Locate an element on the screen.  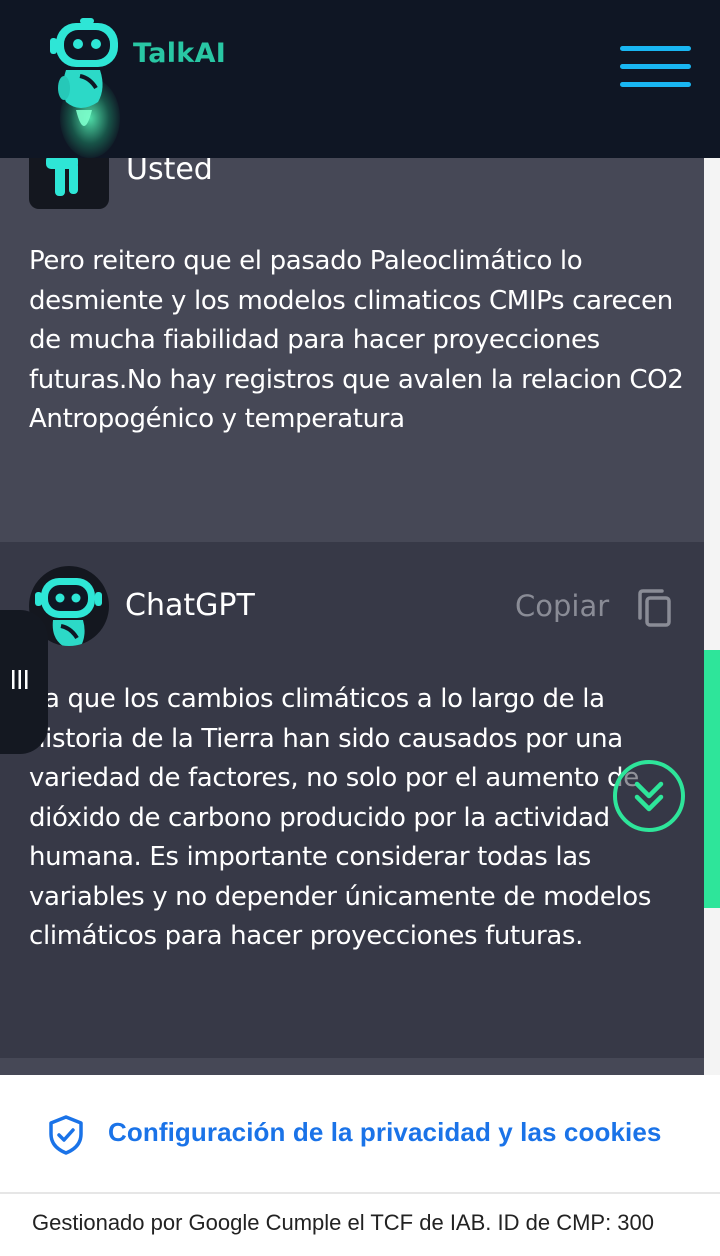
side-drawer-handle is located at coordinates (24, 682).